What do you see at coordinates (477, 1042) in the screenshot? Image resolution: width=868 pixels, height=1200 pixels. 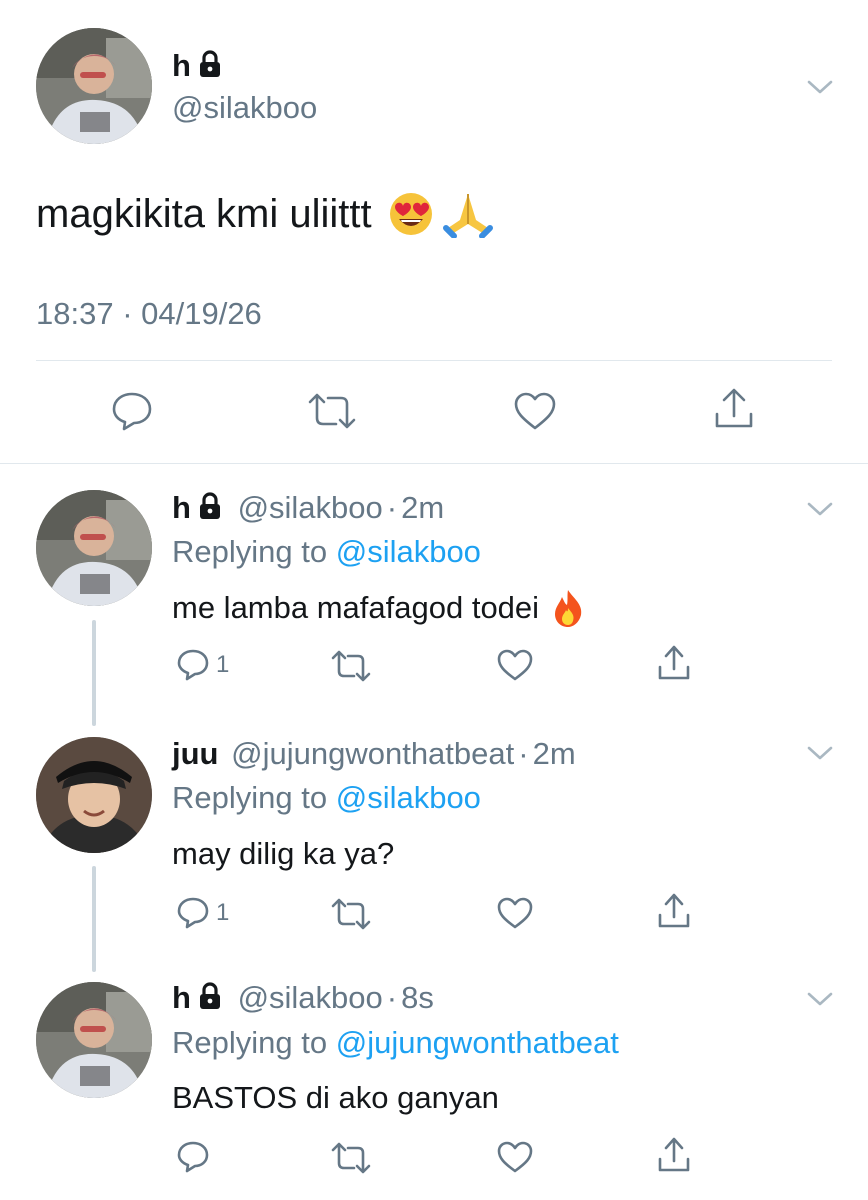 I see `replying-to-link: @jujungwonthatbeat` at bounding box center [477, 1042].